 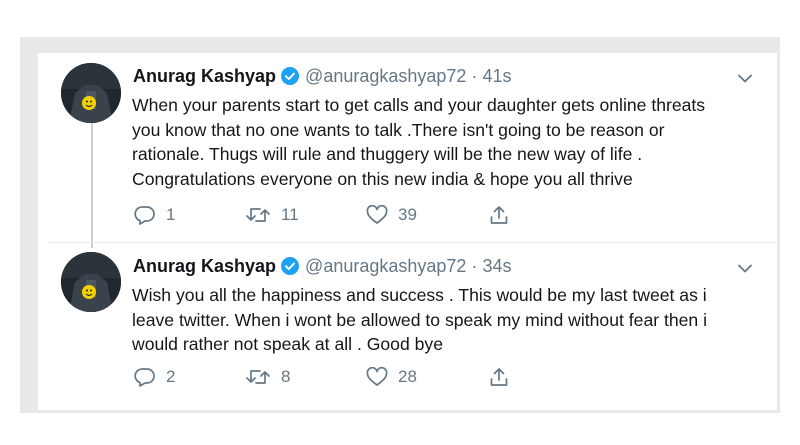 What do you see at coordinates (427, 377) in the screenshot?
I see `like-button: 28` at bounding box center [427, 377].